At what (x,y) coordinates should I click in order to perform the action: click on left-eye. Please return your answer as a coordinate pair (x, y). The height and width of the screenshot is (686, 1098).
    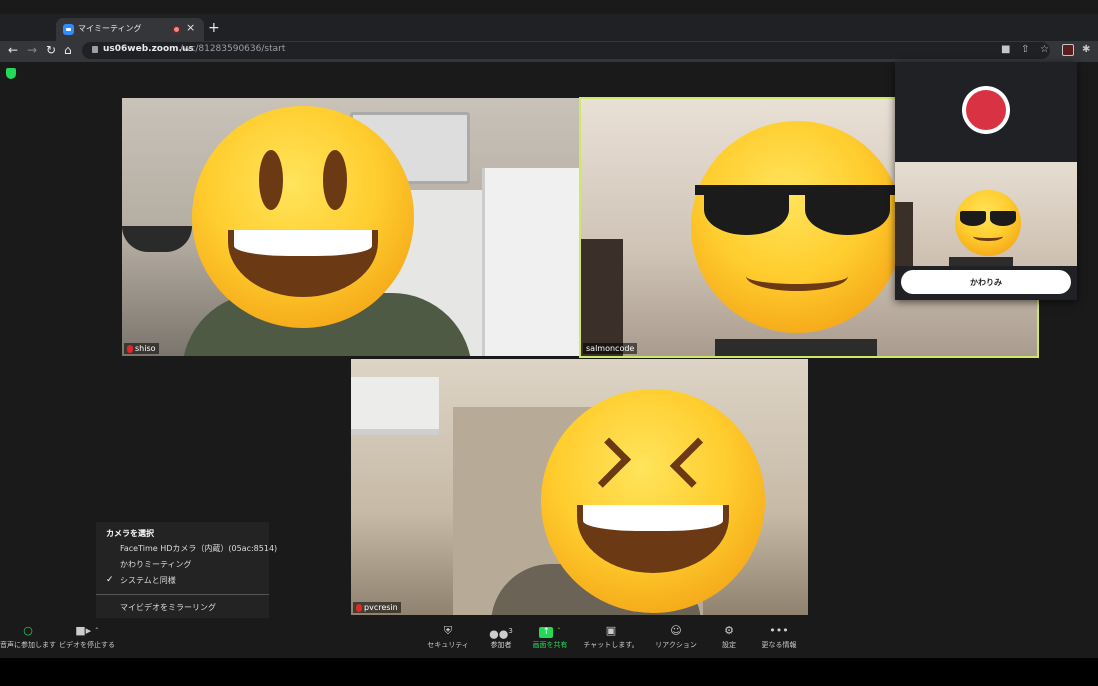
    Looking at the image, I should click on (270, 180).